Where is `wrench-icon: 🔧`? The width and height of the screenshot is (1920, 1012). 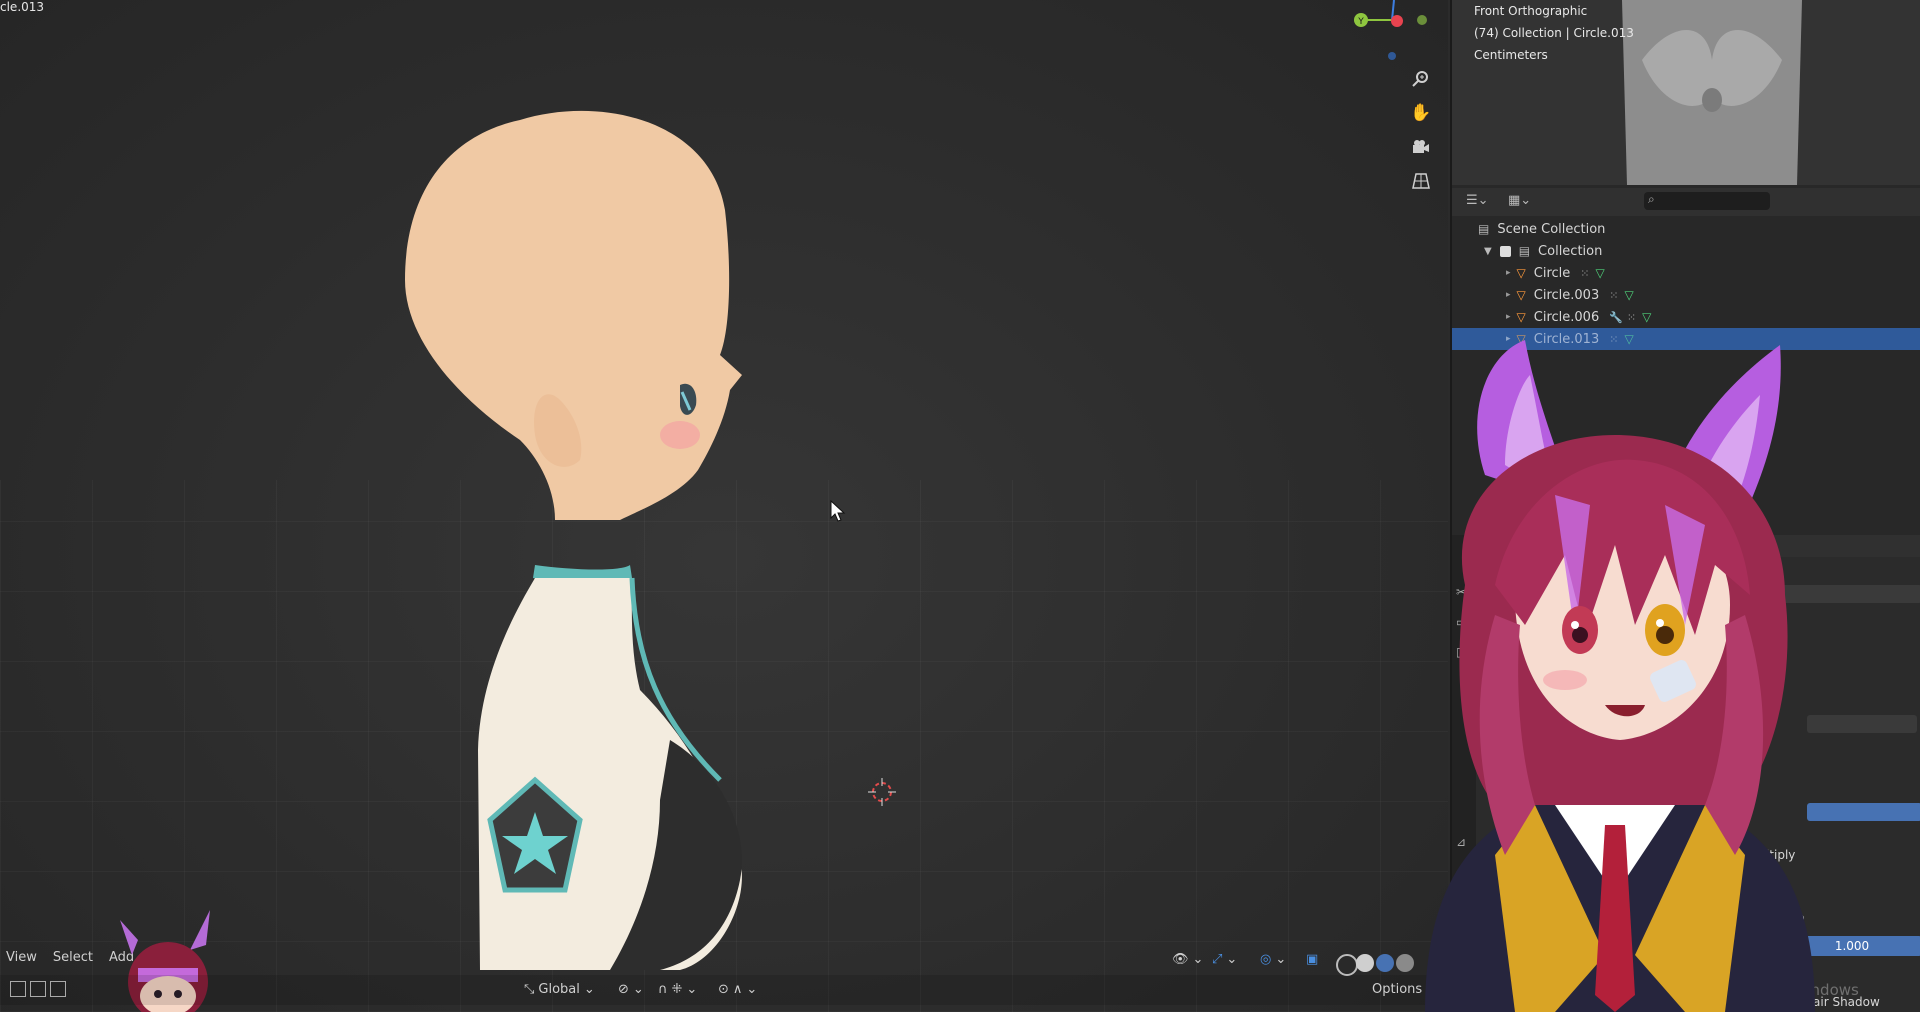 wrench-icon: 🔧 is located at coordinates (1616, 317).